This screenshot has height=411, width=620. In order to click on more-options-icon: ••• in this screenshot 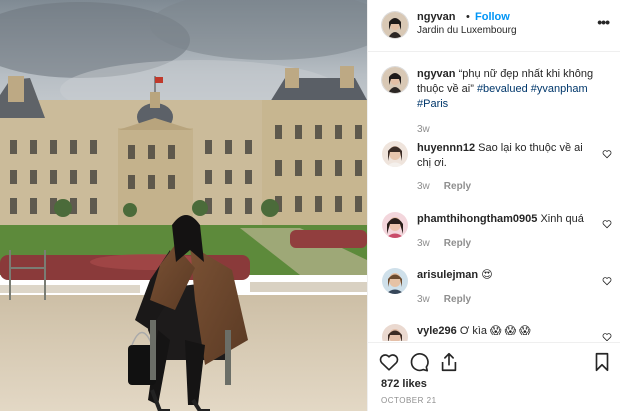, I will do `click(603, 22)`.